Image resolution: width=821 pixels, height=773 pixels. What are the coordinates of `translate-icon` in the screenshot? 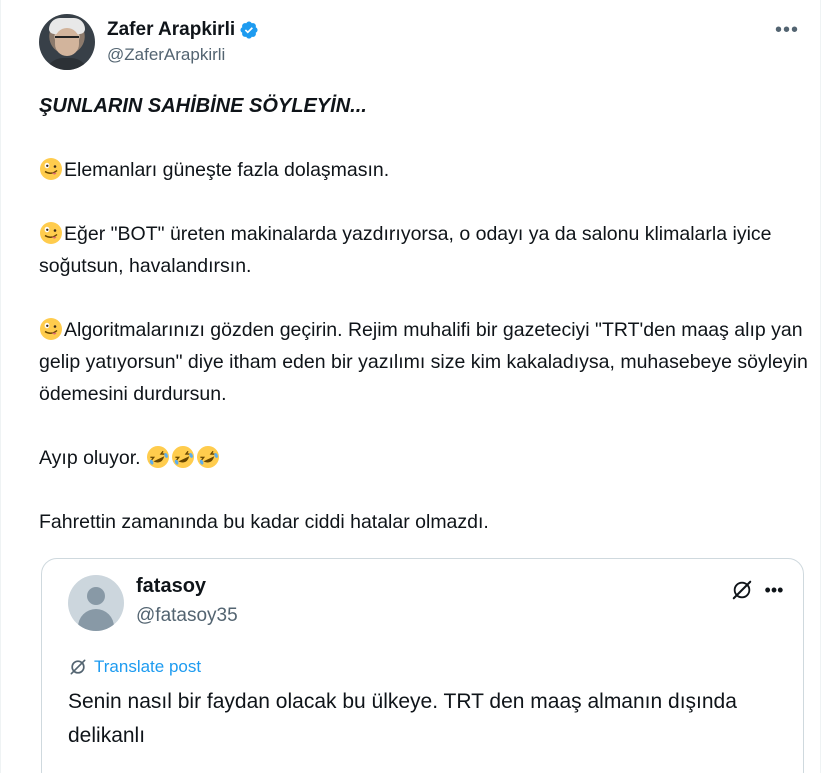 It's located at (78, 667).